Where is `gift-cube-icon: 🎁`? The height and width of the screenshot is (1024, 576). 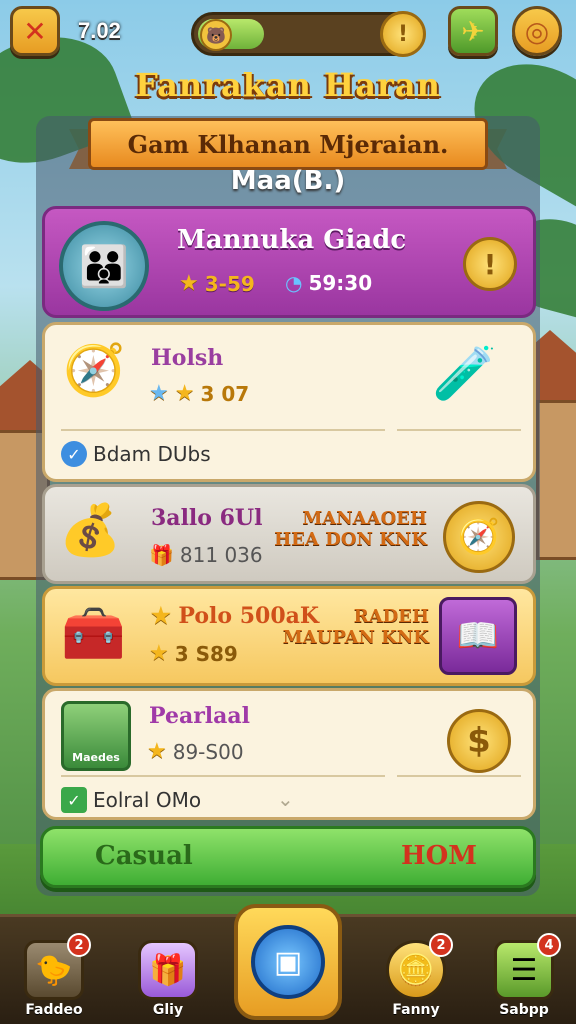 gift-cube-icon: 🎁 is located at coordinates (168, 970).